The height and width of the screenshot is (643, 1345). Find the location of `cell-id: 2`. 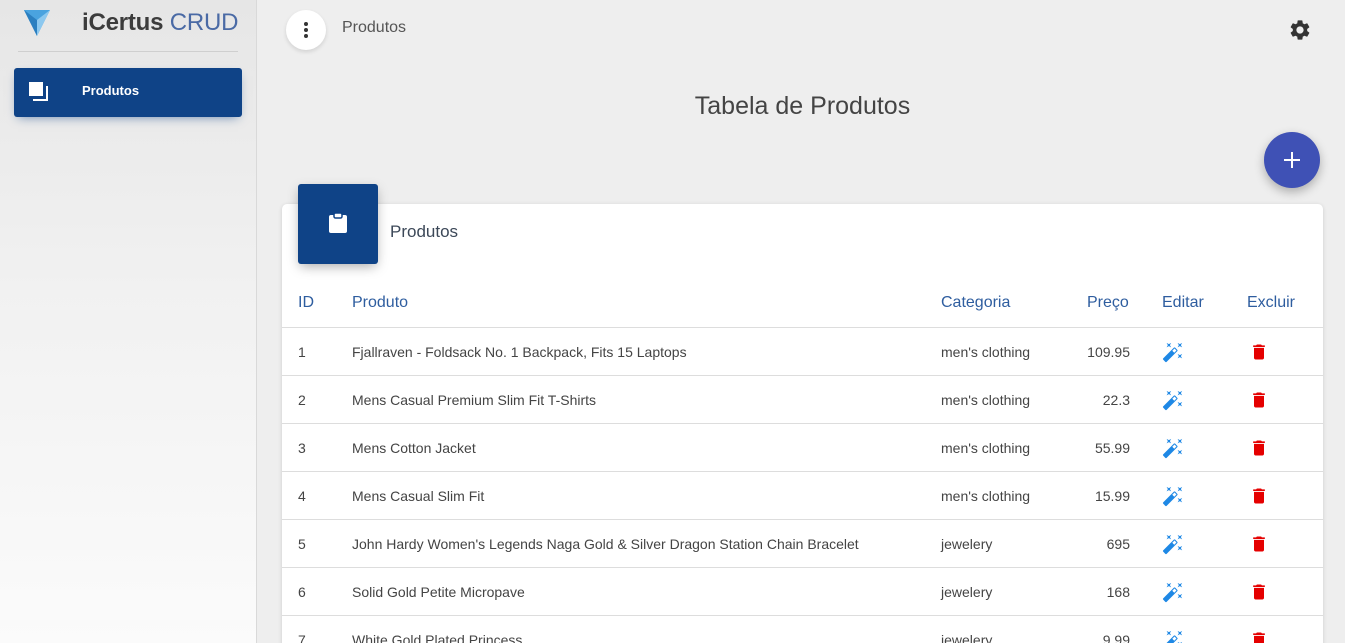

cell-id: 2 is located at coordinates (302, 400).